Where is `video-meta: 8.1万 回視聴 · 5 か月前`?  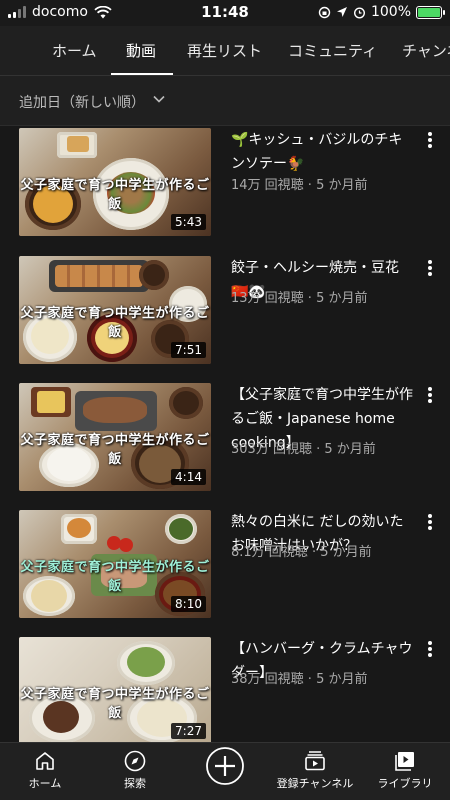 video-meta: 8.1万 回視聴 · 5 か月前 is located at coordinates (301, 552).